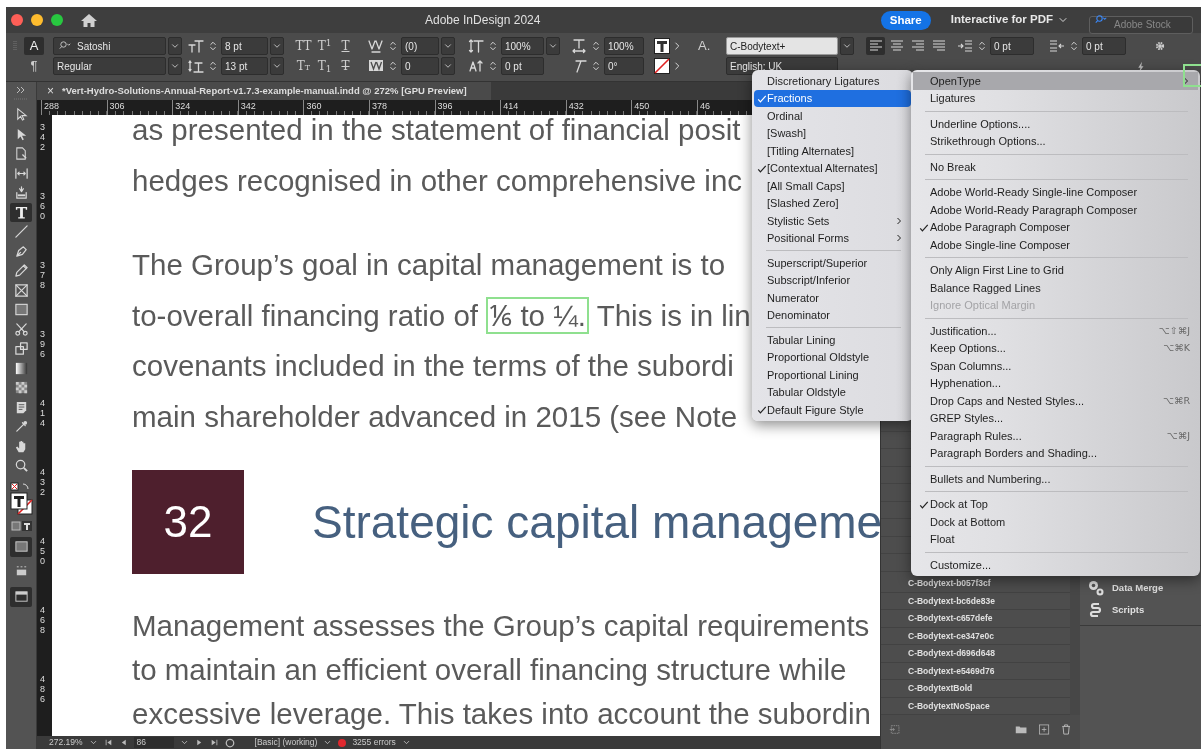  What do you see at coordinates (1055, 98) in the screenshot?
I see `menu-item: Ligatures` at bounding box center [1055, 98].